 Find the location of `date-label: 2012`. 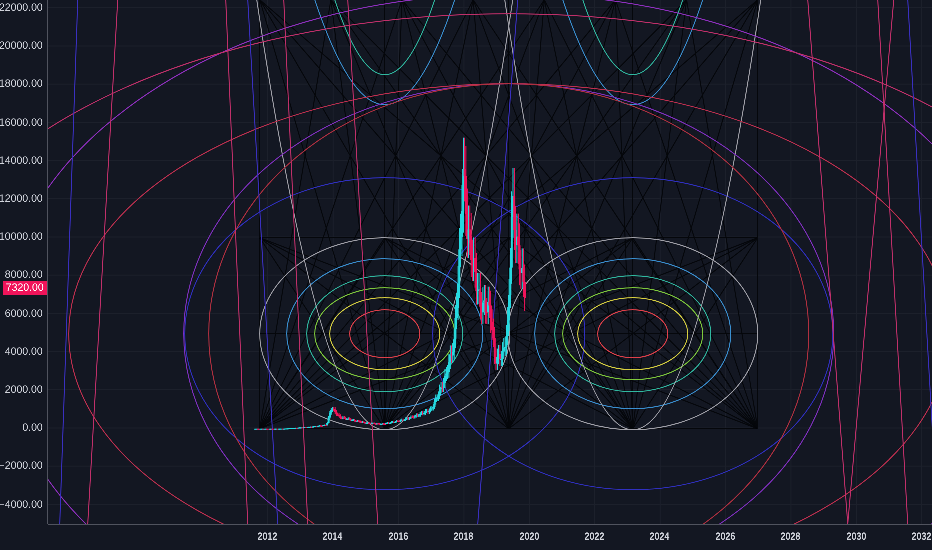

date-label: 2012 is located at coordinates (268, 537).